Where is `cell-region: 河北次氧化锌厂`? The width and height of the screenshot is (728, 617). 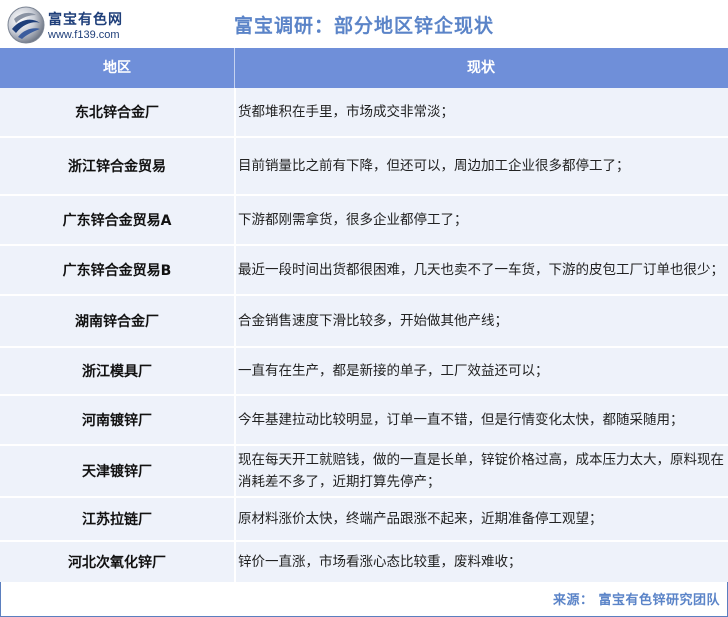
cell-region: 河北次氧化锌厂 is located at coordinates (117, 563).